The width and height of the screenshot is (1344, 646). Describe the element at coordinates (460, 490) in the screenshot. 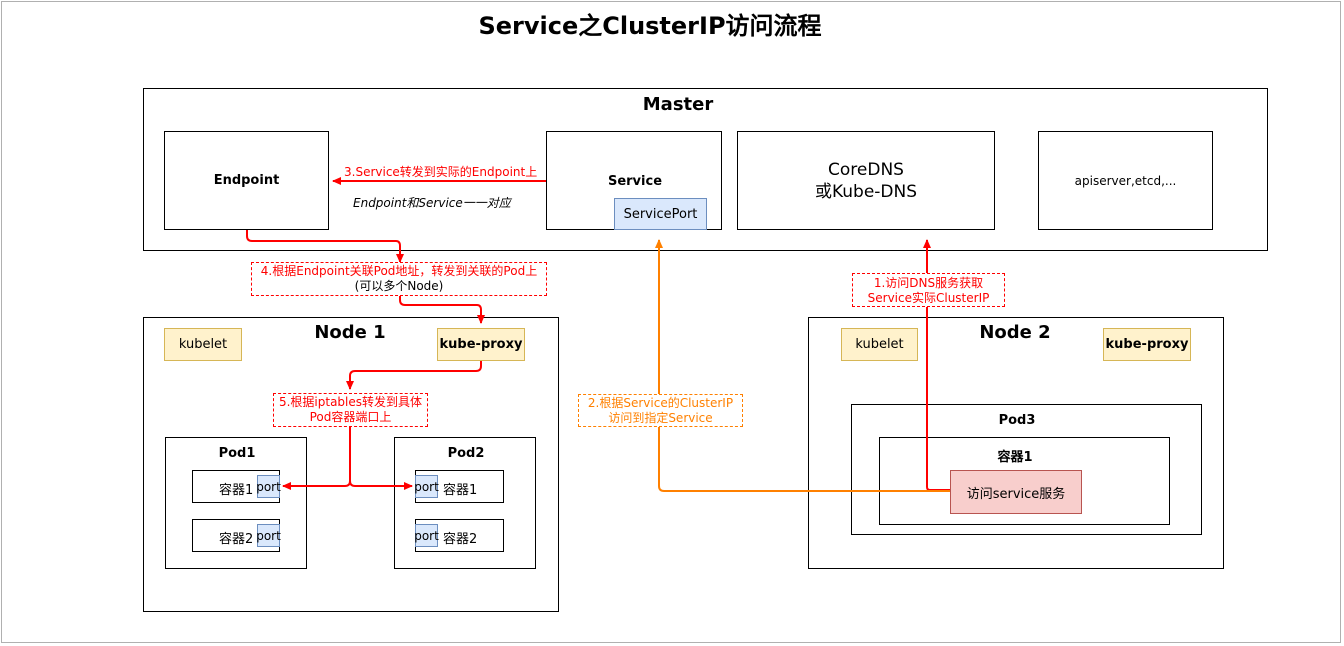

I see `pod2-container1-label: 容器1` at that location.